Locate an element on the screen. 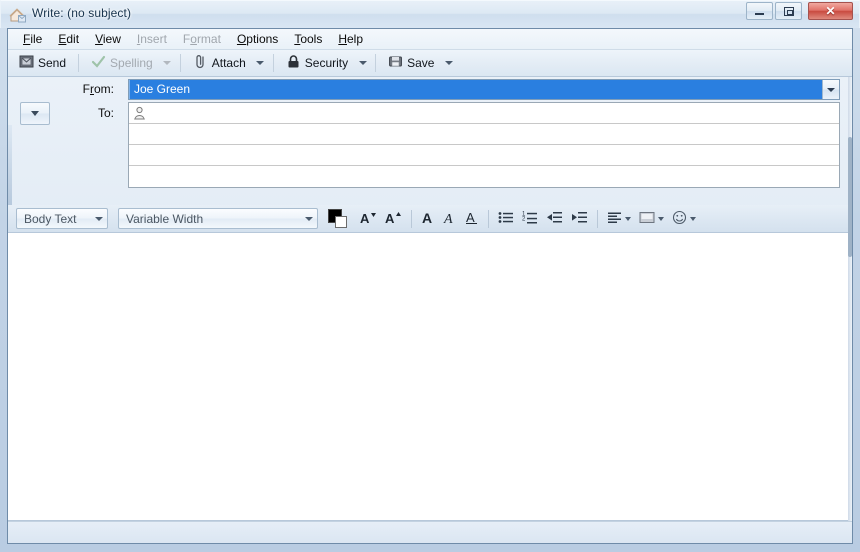 The image size is (860, 552). maximize-button is located at coordinates (788, 11).